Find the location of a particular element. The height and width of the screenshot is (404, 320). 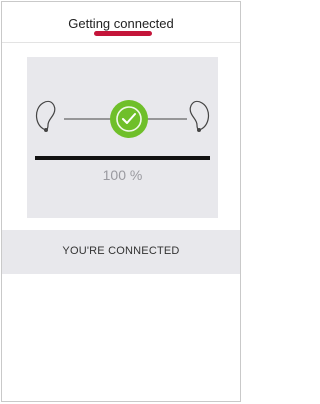

status-message: YOU'RE CONNECTED is located at coordinates (121, 251).